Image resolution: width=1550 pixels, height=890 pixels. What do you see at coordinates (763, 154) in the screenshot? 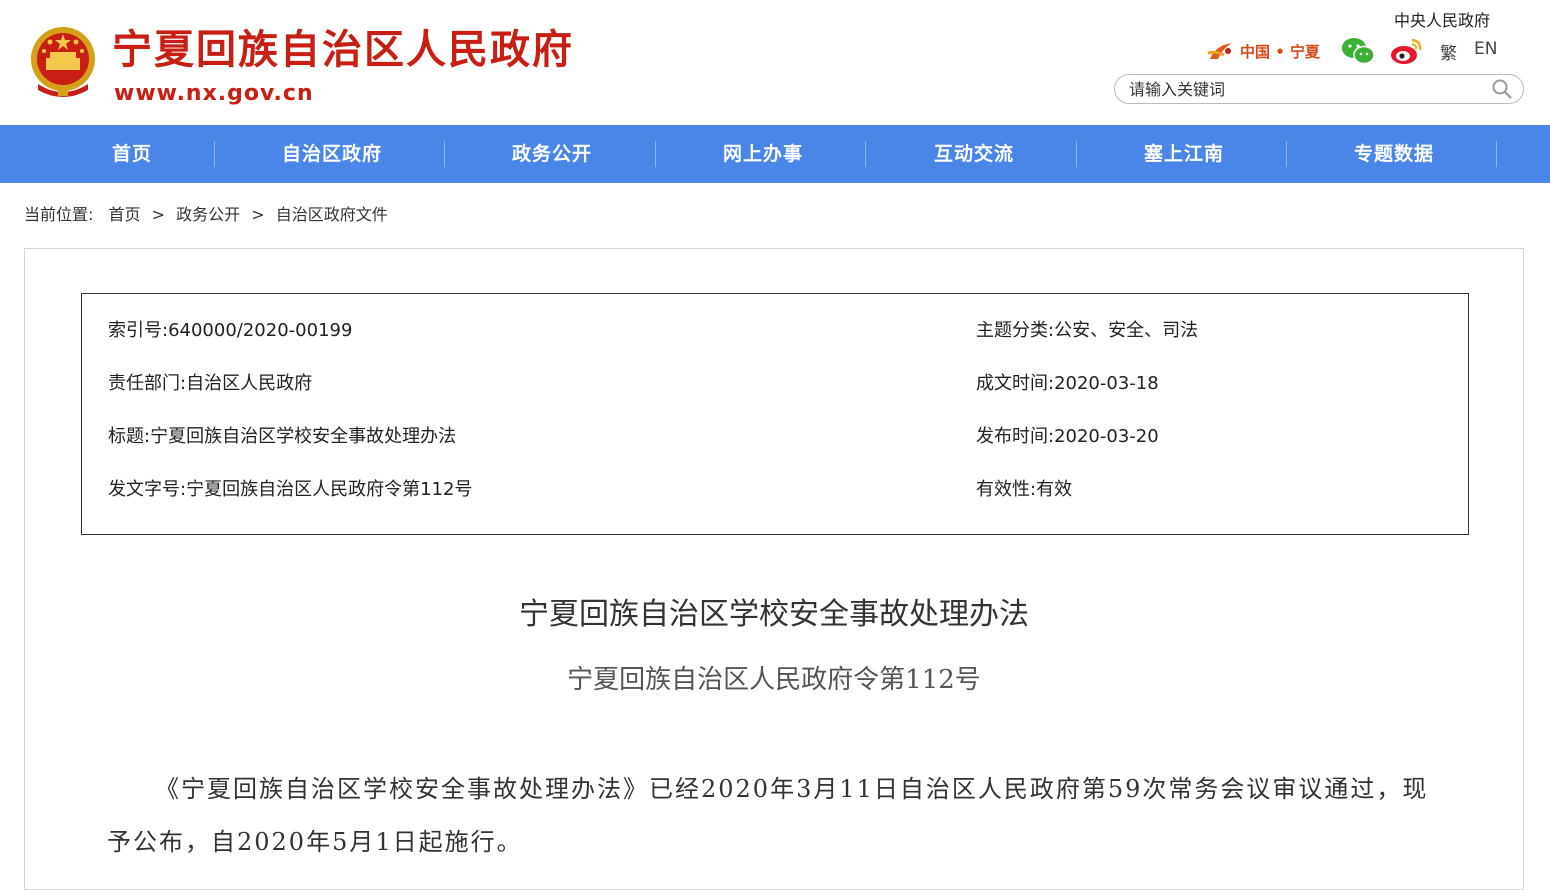
I see `nav-item-online-services: 网上办事` at bounding box center [763, 154].